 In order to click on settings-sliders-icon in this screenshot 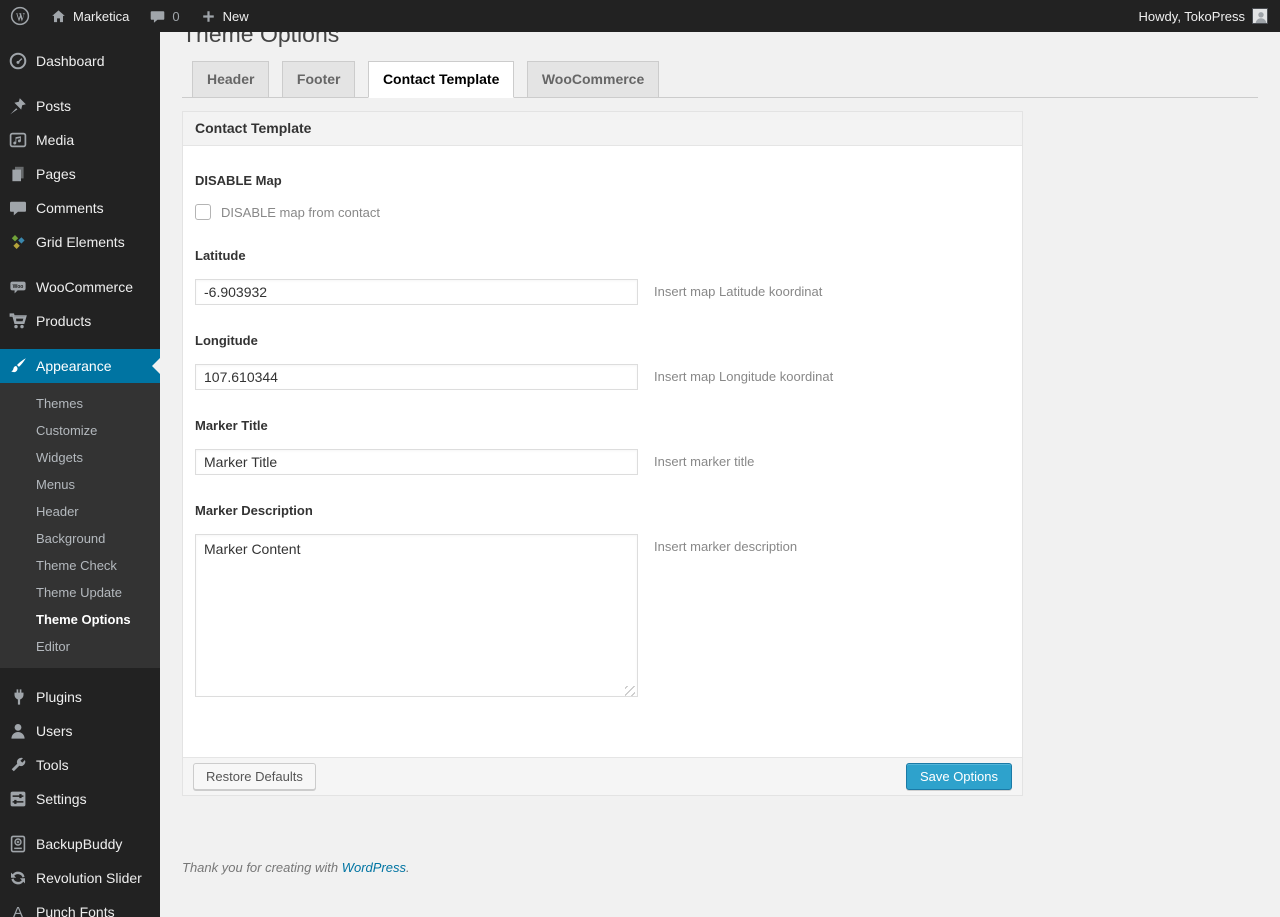, I will do `click(18, 799)`.